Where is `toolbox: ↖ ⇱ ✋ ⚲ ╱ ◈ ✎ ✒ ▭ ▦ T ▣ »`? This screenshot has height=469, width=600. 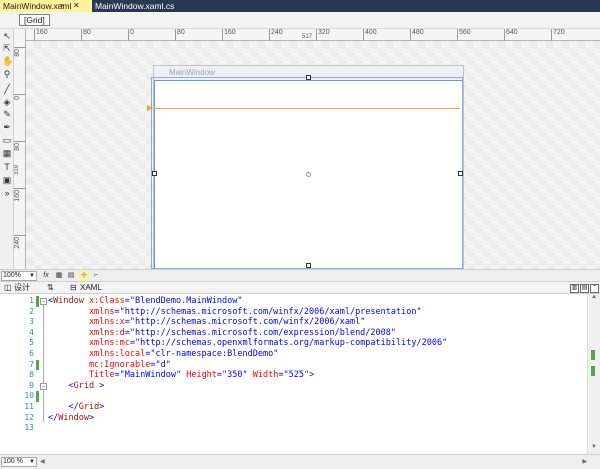 toolbox: ↖ ⇱ ✋ ⚲ ╱ ◈ ✎ ✒ ▭ ▦ T ▣ » is located at coordinates (7, 149).